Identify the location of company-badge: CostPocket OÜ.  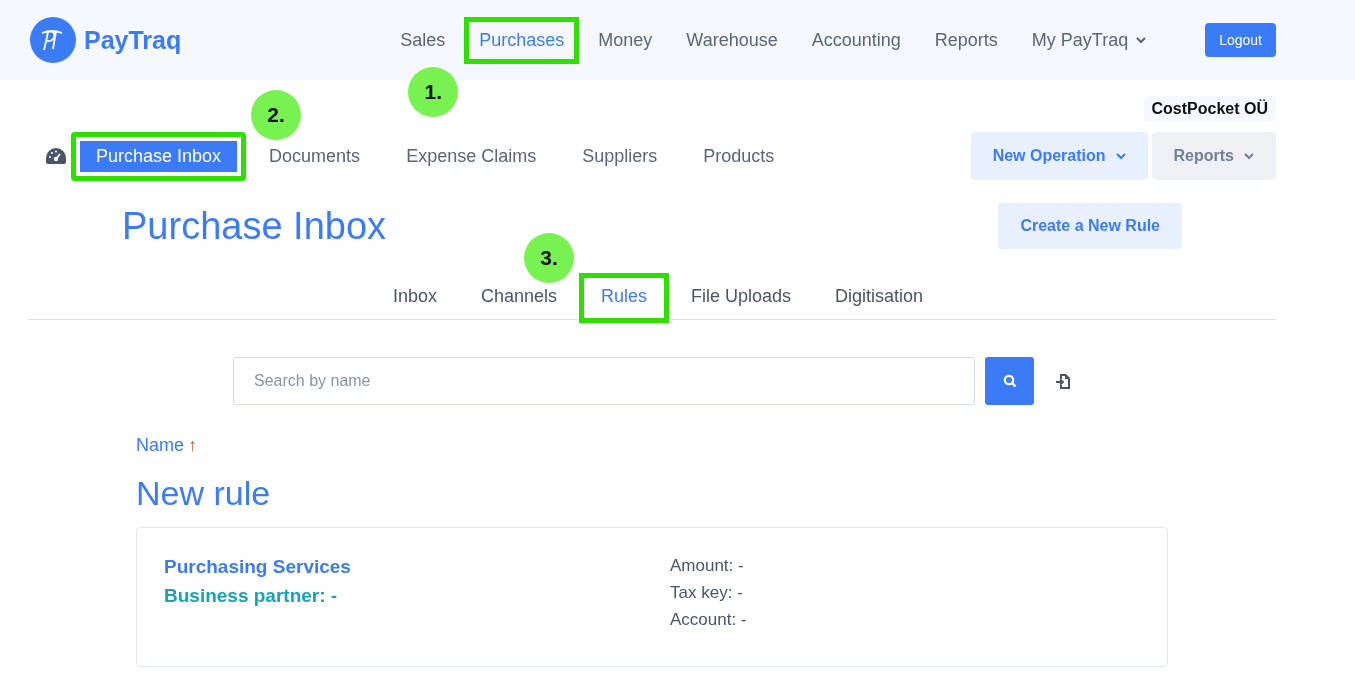
(1209, 109).